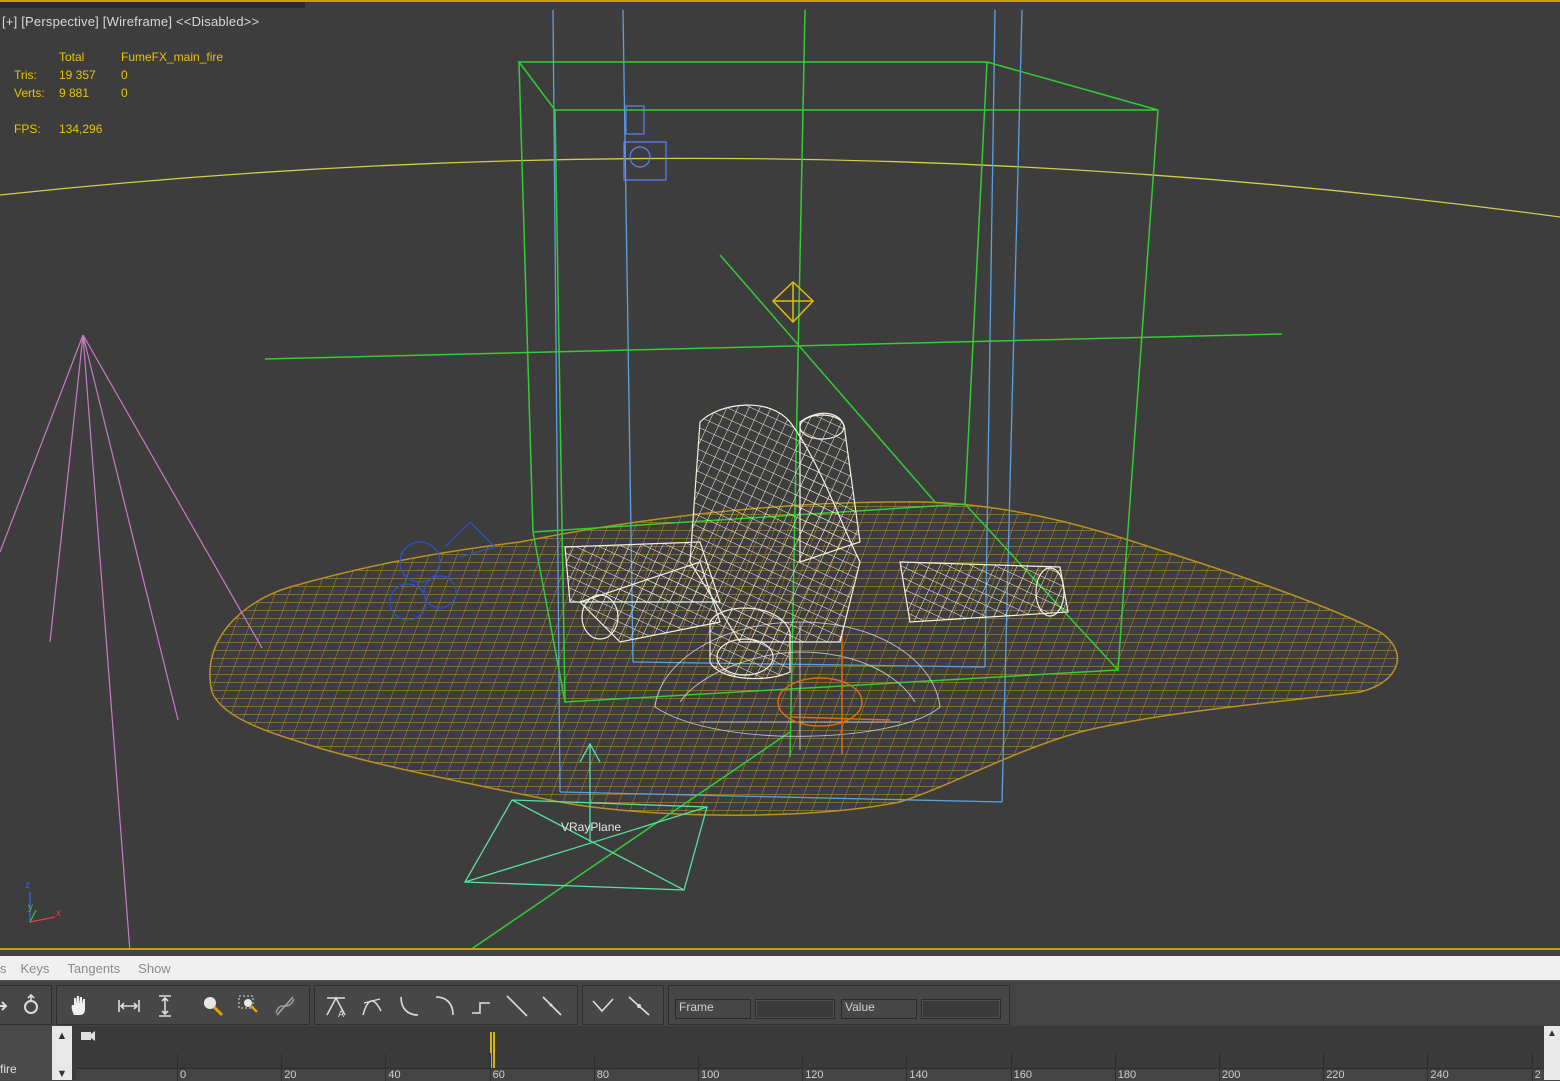  I want to click on camera-object, so click(645, 143).